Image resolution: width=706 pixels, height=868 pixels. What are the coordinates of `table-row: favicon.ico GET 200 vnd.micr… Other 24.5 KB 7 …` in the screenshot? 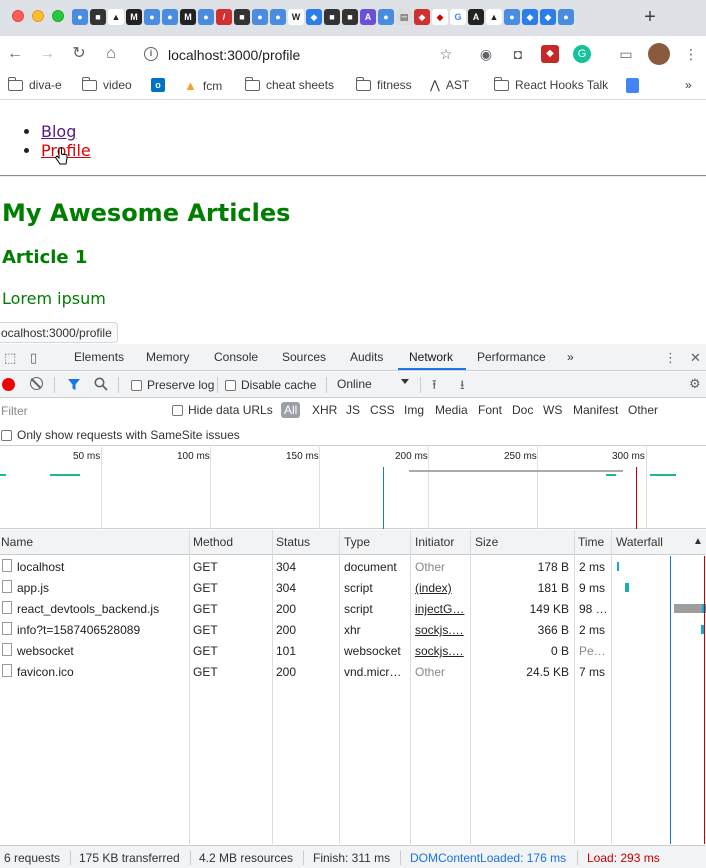 It's located at (353, 671).